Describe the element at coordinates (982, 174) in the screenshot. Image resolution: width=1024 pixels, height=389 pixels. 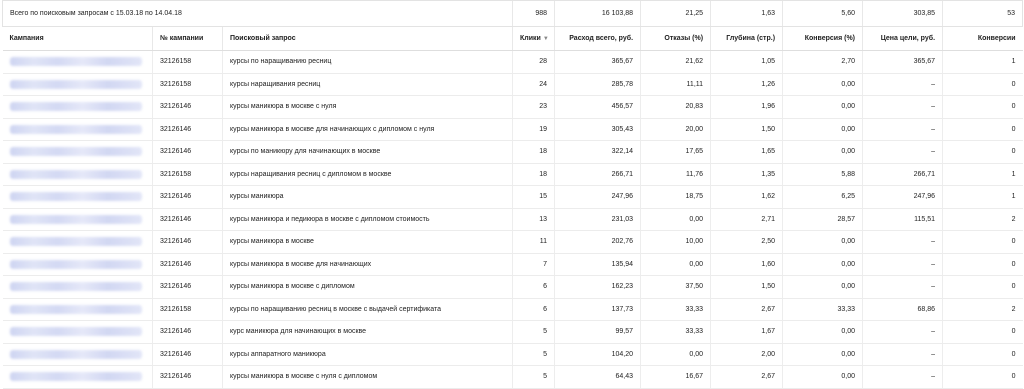
I see `cell-conversions: 1` at that location.